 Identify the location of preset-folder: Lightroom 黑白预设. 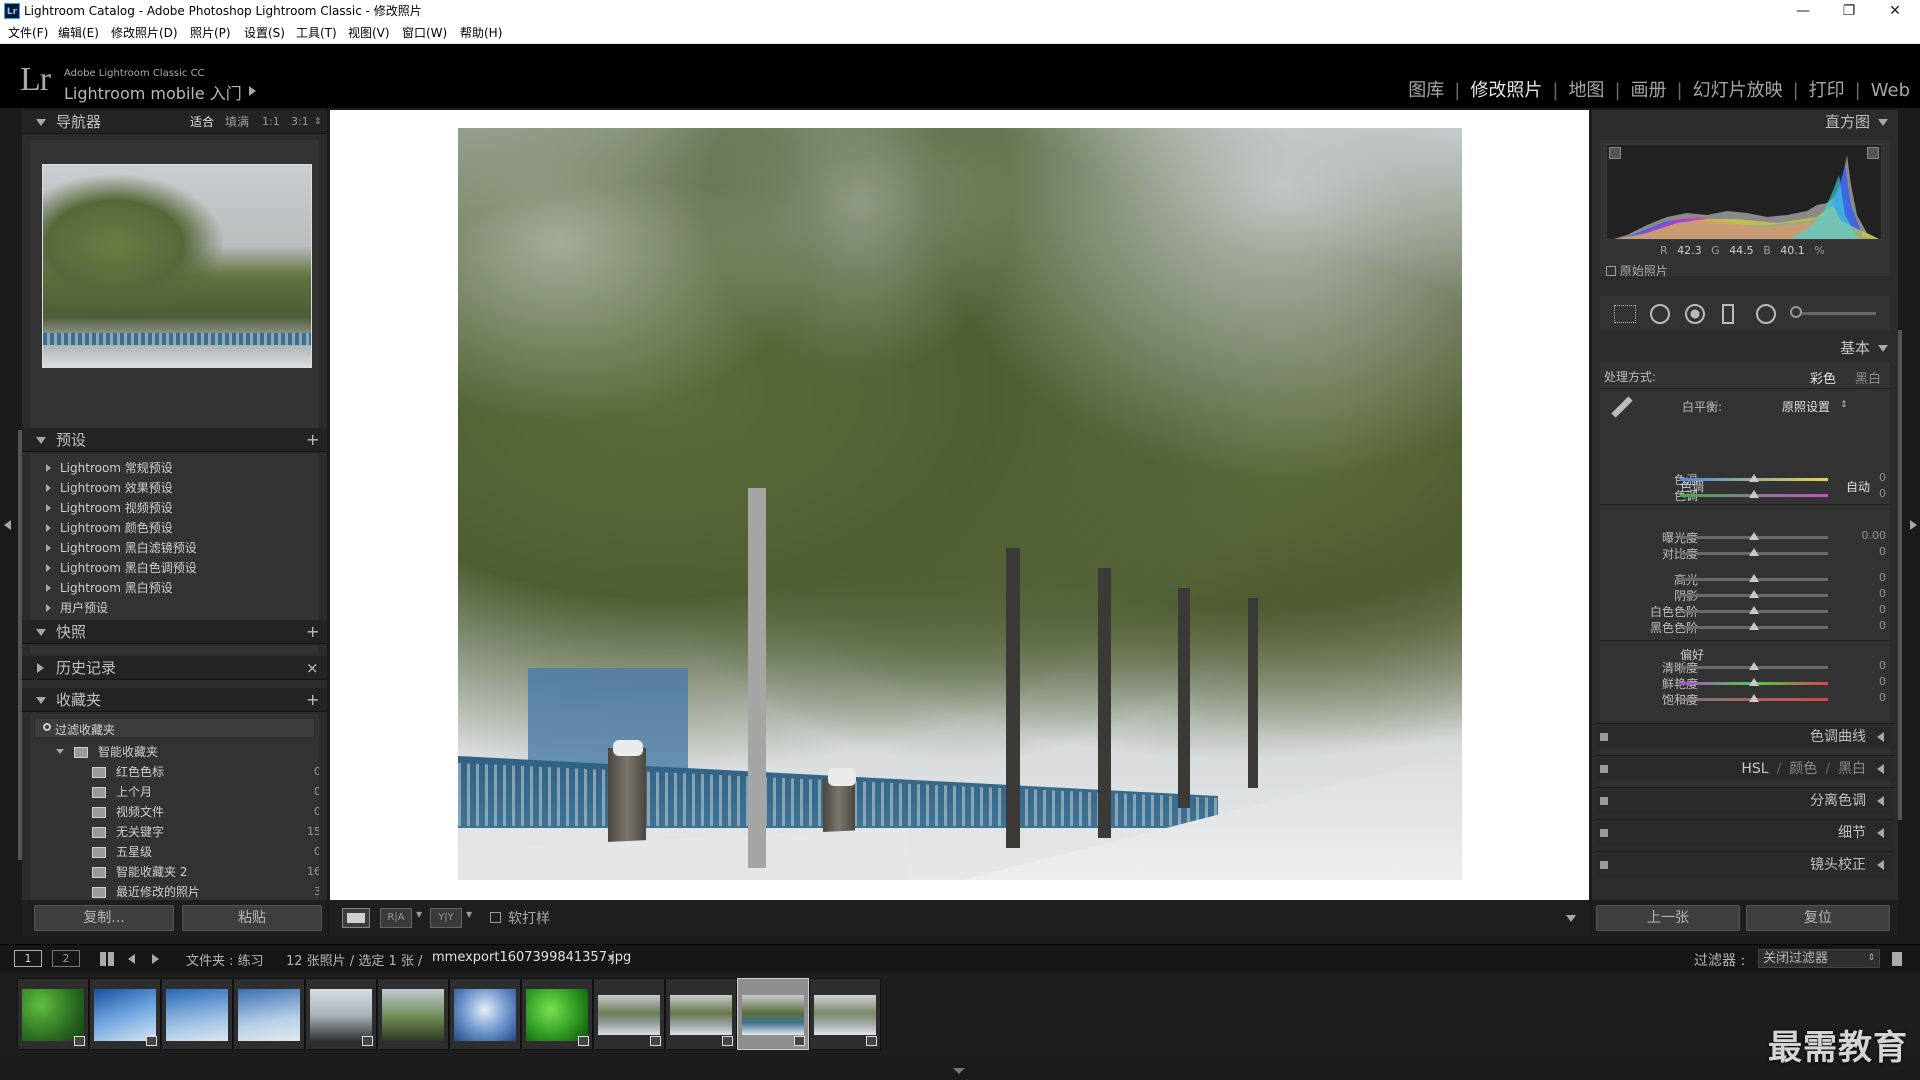
(182, 588).